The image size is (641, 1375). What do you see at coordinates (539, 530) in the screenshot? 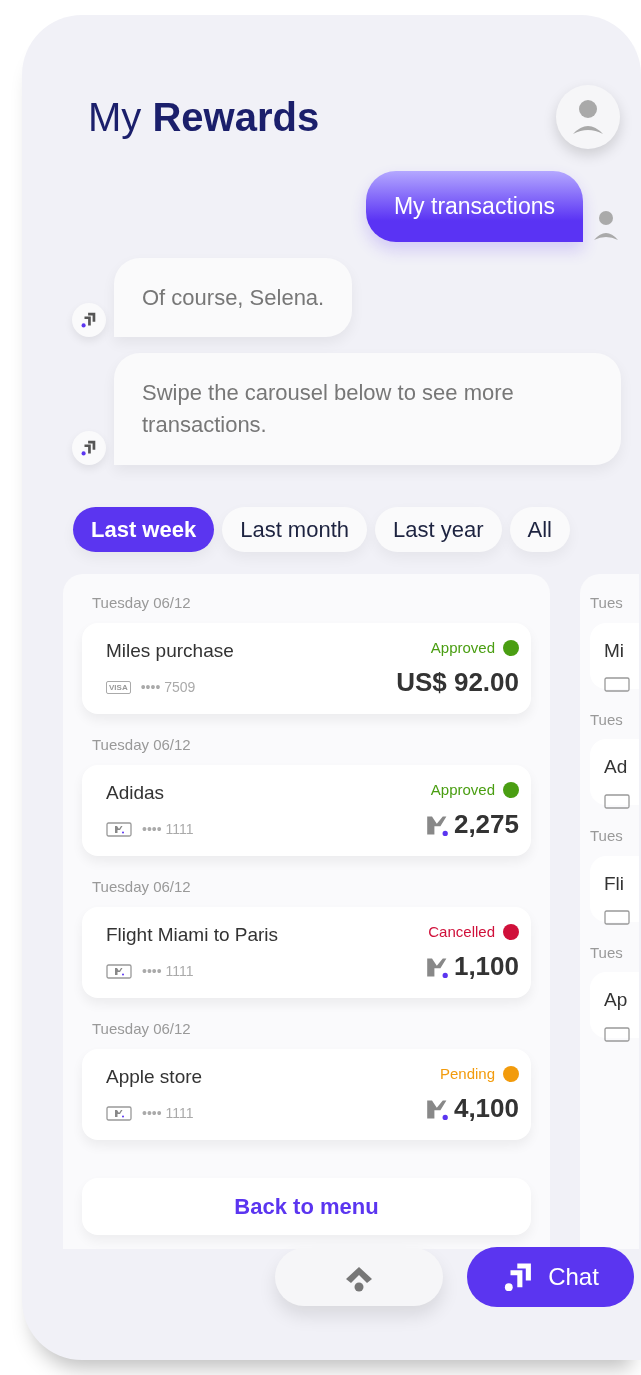
I see `filter-tab: All` at bounding box center [539, 530].